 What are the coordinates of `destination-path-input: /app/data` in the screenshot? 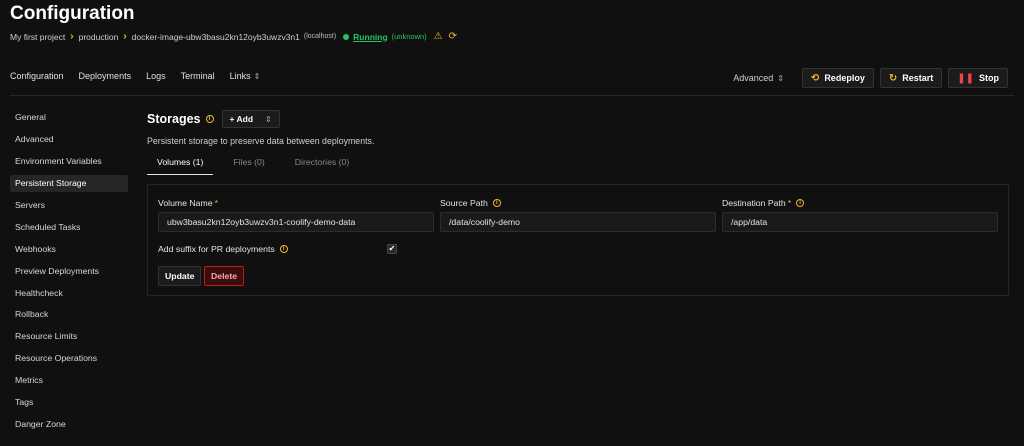 It's located at (860, 222).